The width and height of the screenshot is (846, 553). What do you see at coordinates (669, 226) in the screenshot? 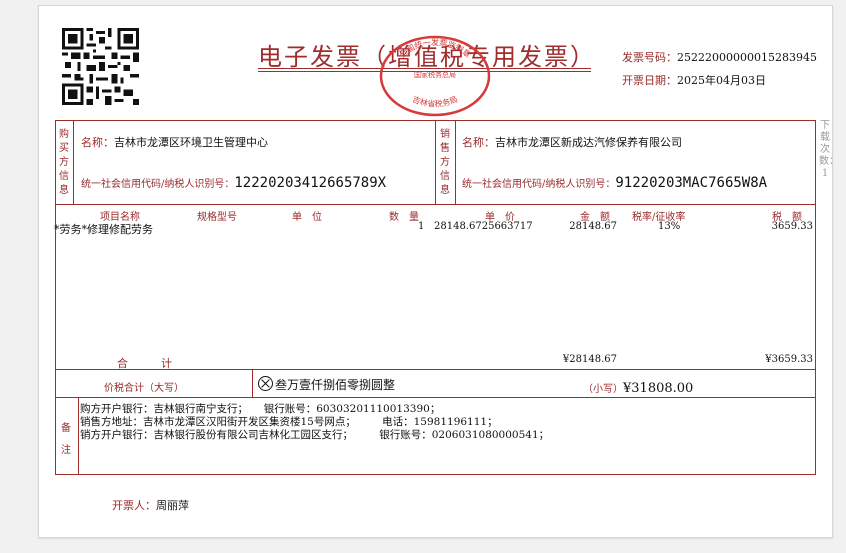
I see `item-rate: 13%` at bounding box center [669, 226].